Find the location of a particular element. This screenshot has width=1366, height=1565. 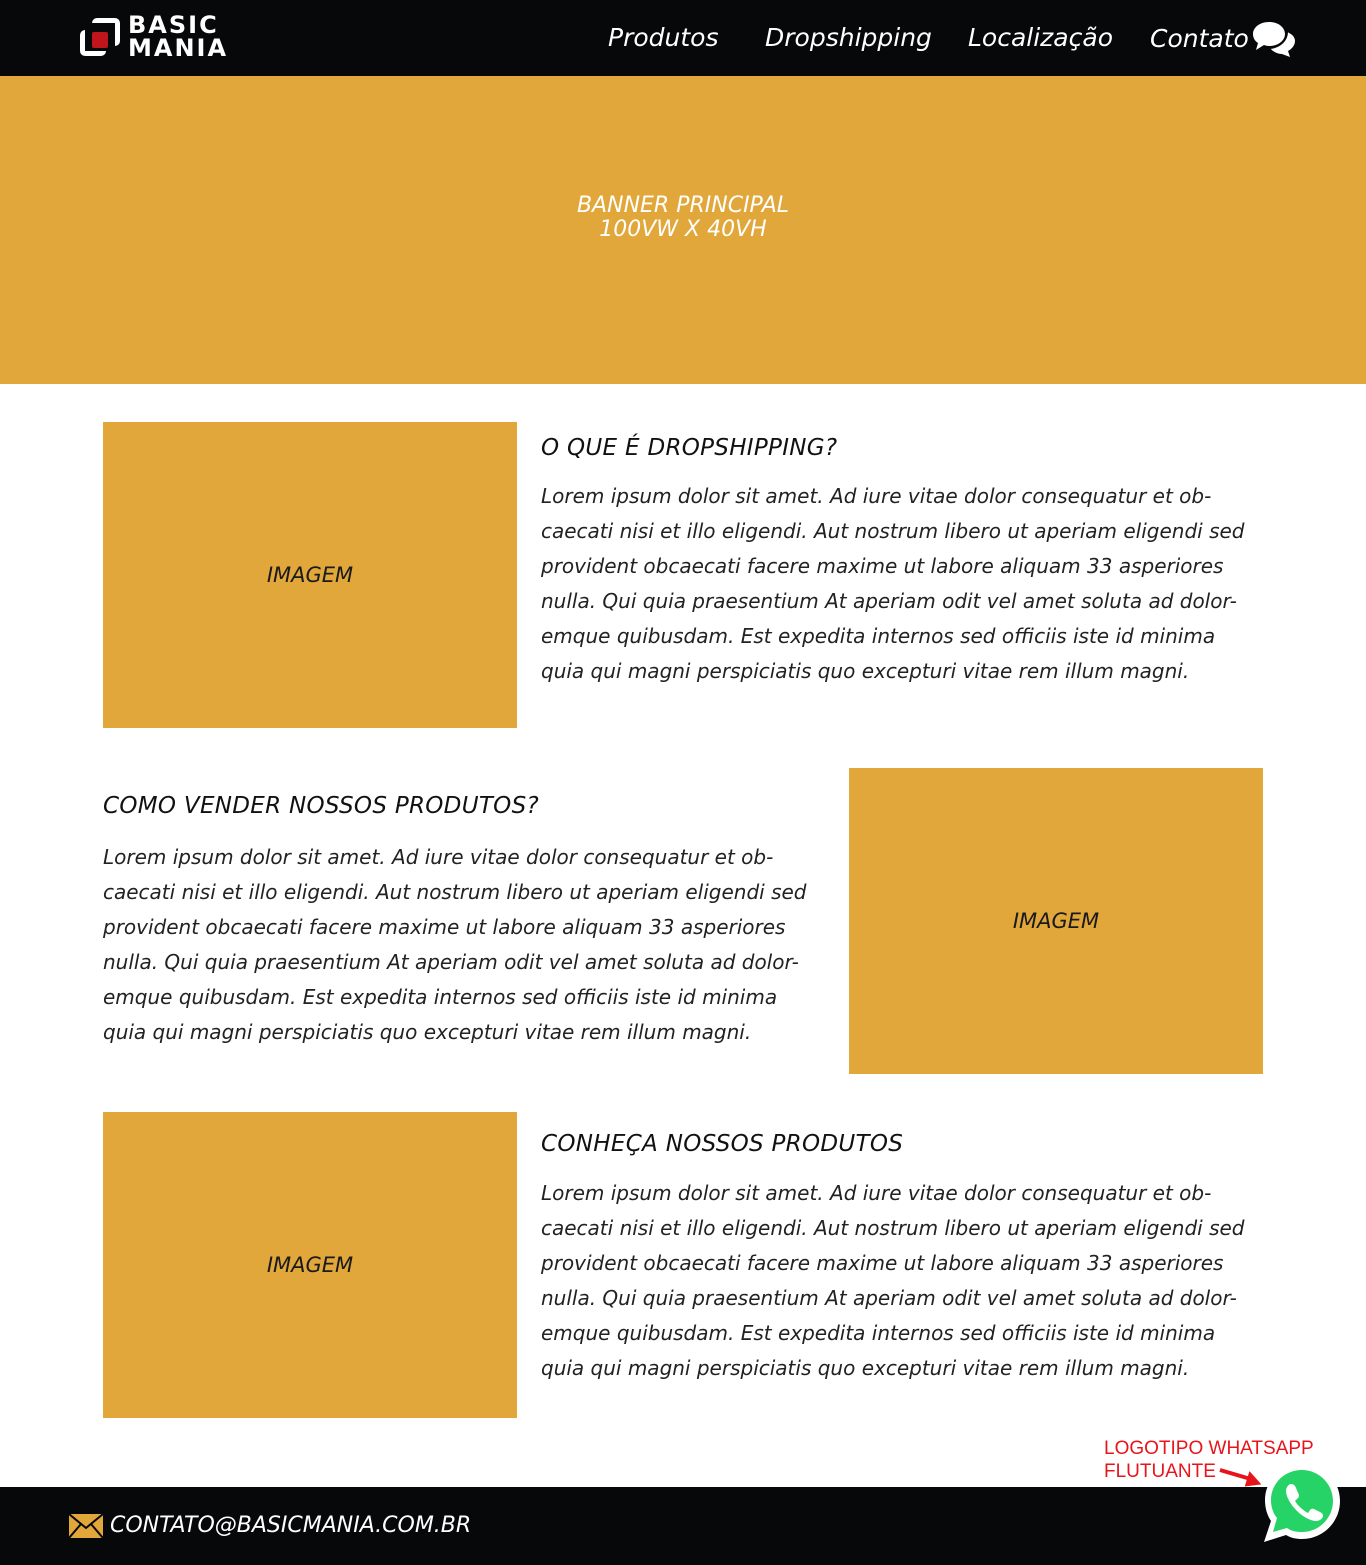

banner-line-1: BANNER PRINCIPAL is located at coordinates (683, 205).